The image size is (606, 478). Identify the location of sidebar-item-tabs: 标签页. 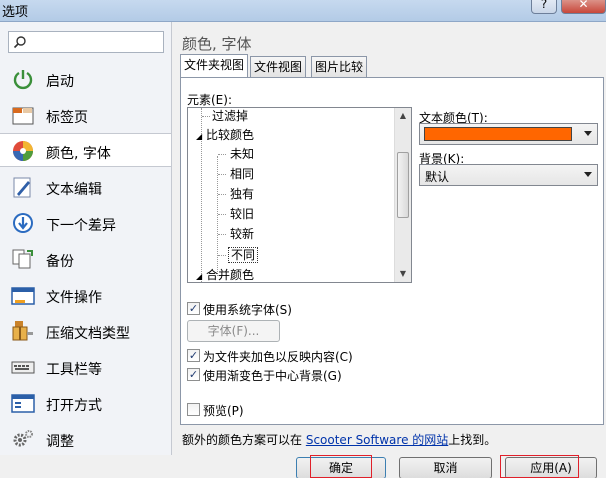
(85, 115).